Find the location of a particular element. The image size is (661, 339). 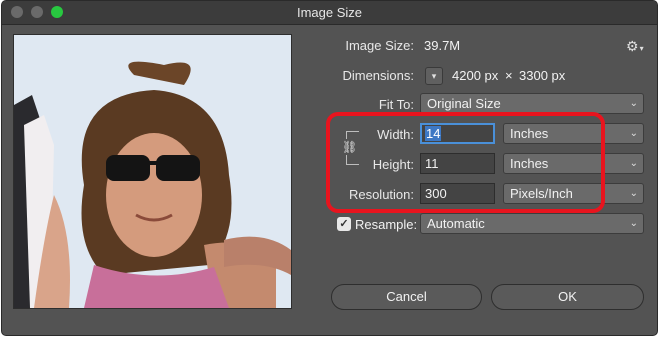

dimensions-height: 3300 px is located at coordinates (542, 75).